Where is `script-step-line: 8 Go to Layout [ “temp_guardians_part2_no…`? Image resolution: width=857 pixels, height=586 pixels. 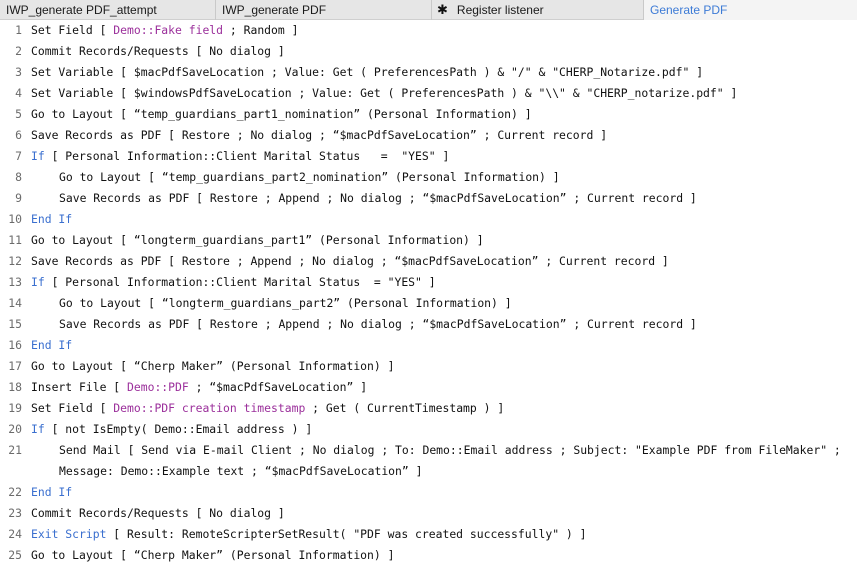 script-step-line: 8 Go to Layout [ “temp_guardians_part2_no… is located at coordinates (428, 177).